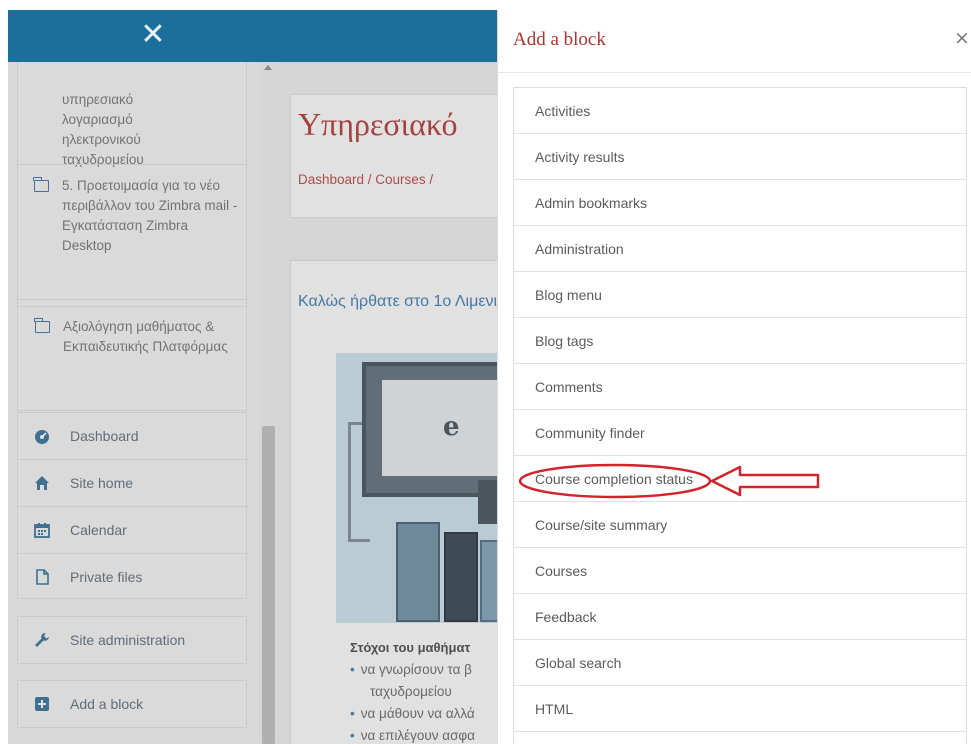  Describe the element at coordinates (740, 341) in the screenshot. I see `block-option-blog-tags: Blog tags` at that location.